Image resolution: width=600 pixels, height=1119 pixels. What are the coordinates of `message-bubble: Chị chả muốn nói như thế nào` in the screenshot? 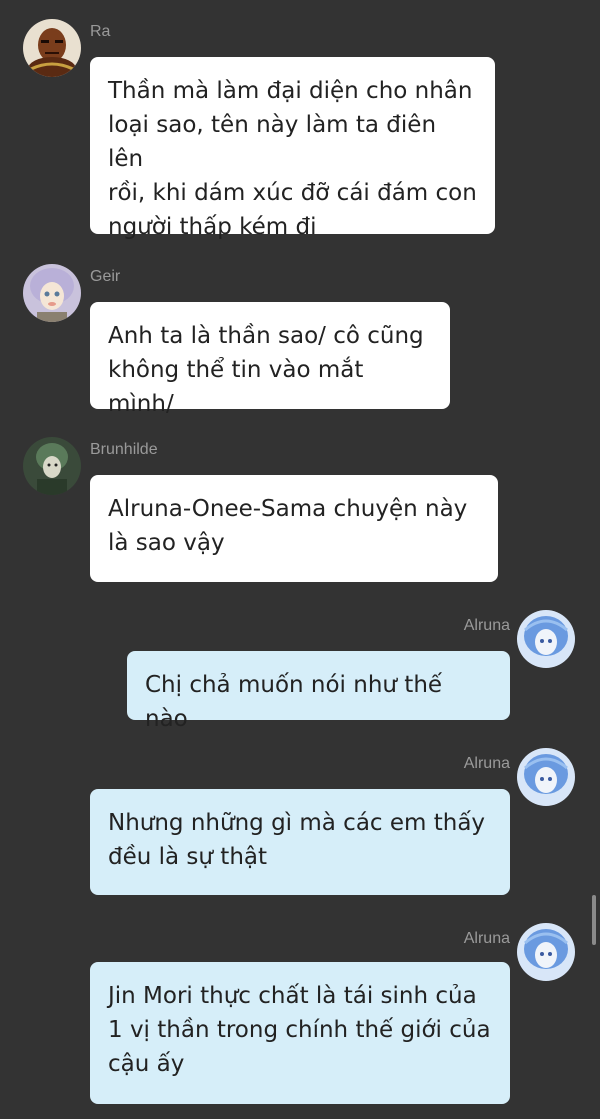 It's located at (318, 691).